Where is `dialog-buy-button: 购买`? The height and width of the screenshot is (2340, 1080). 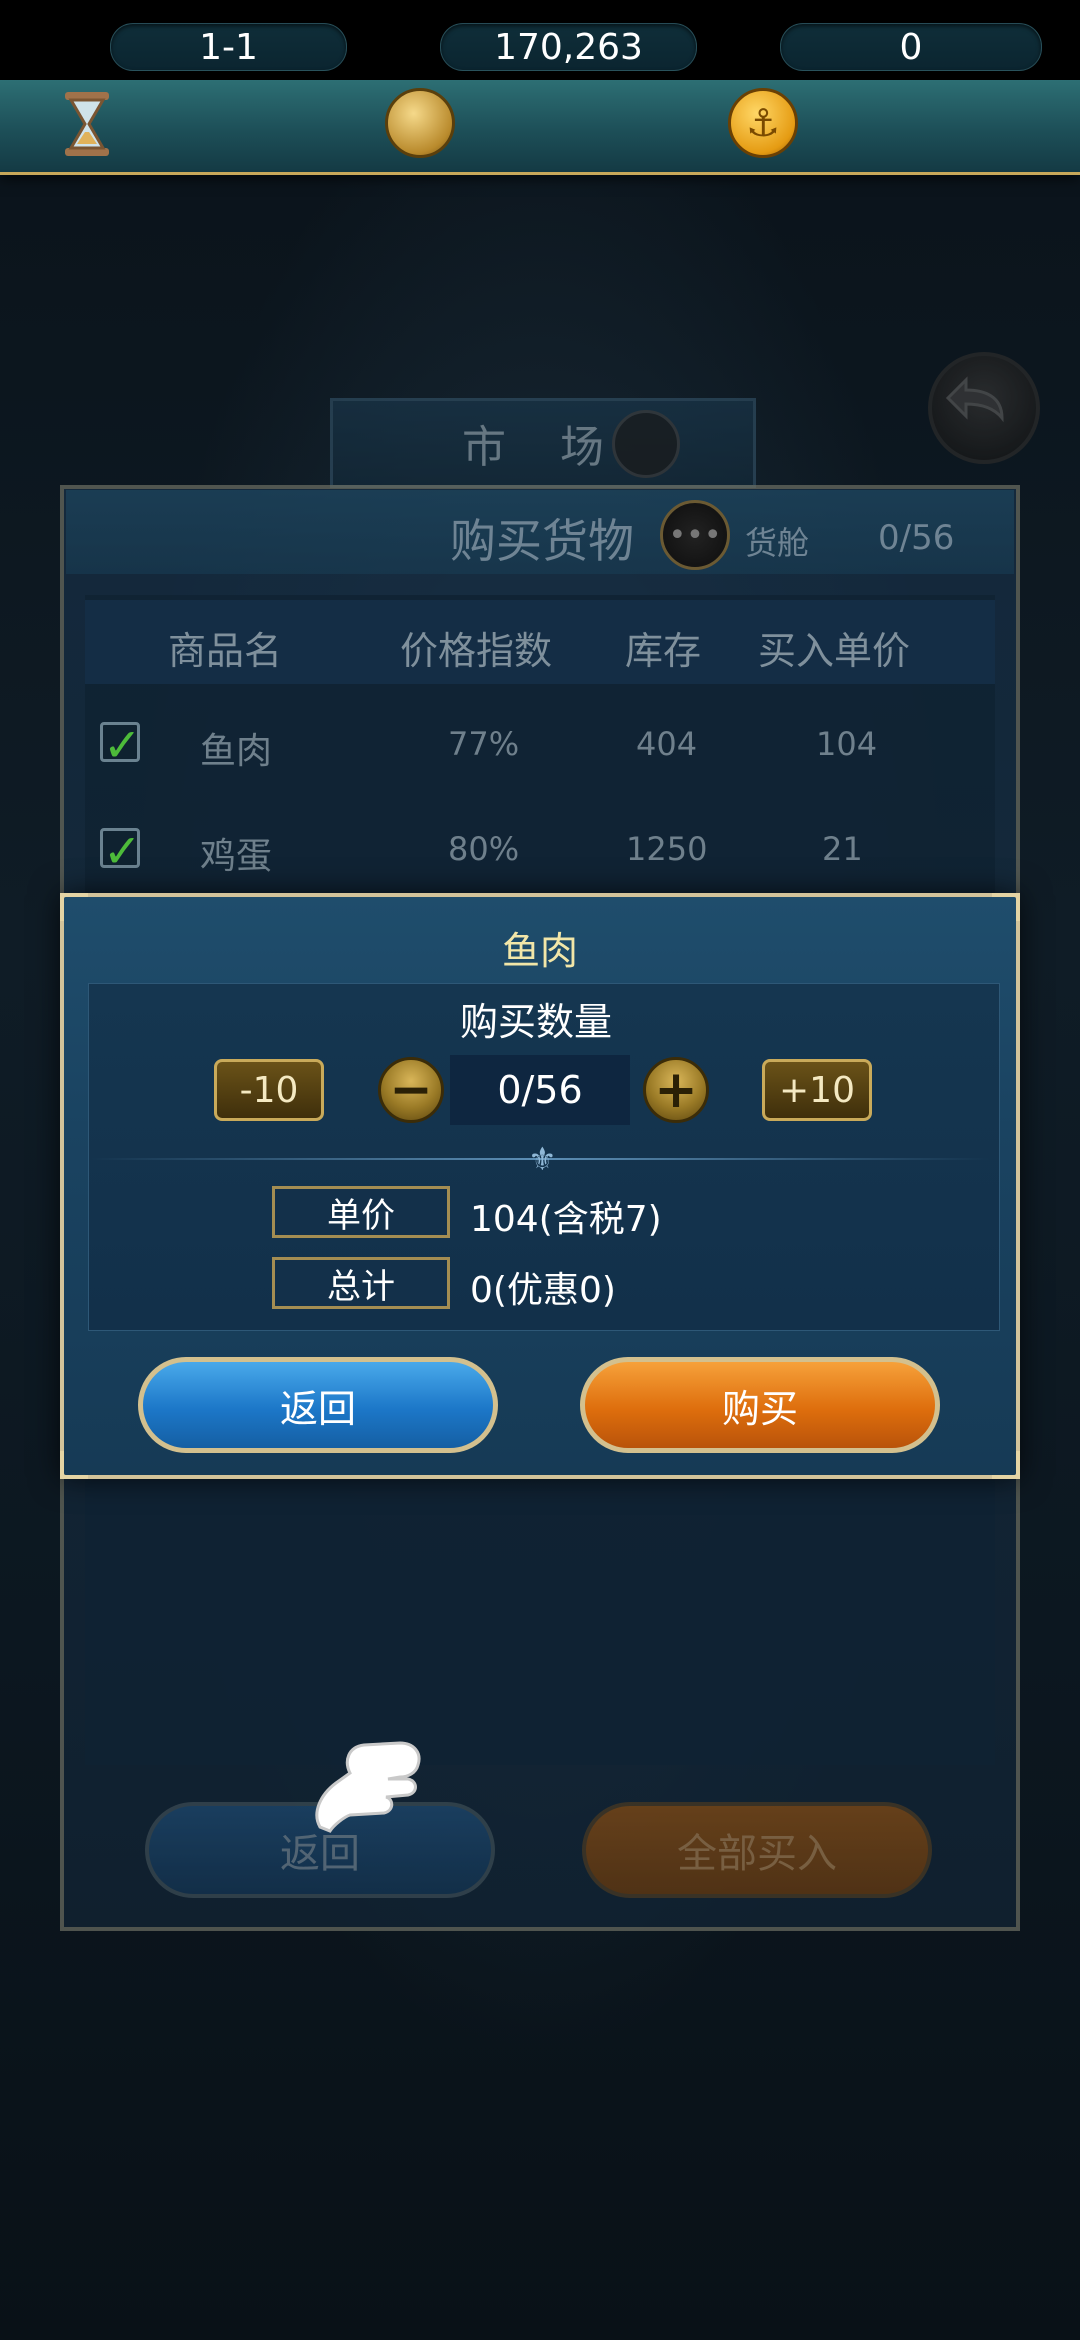
dialog-buy-button: 购买 is located at coordinates (760, 1405).